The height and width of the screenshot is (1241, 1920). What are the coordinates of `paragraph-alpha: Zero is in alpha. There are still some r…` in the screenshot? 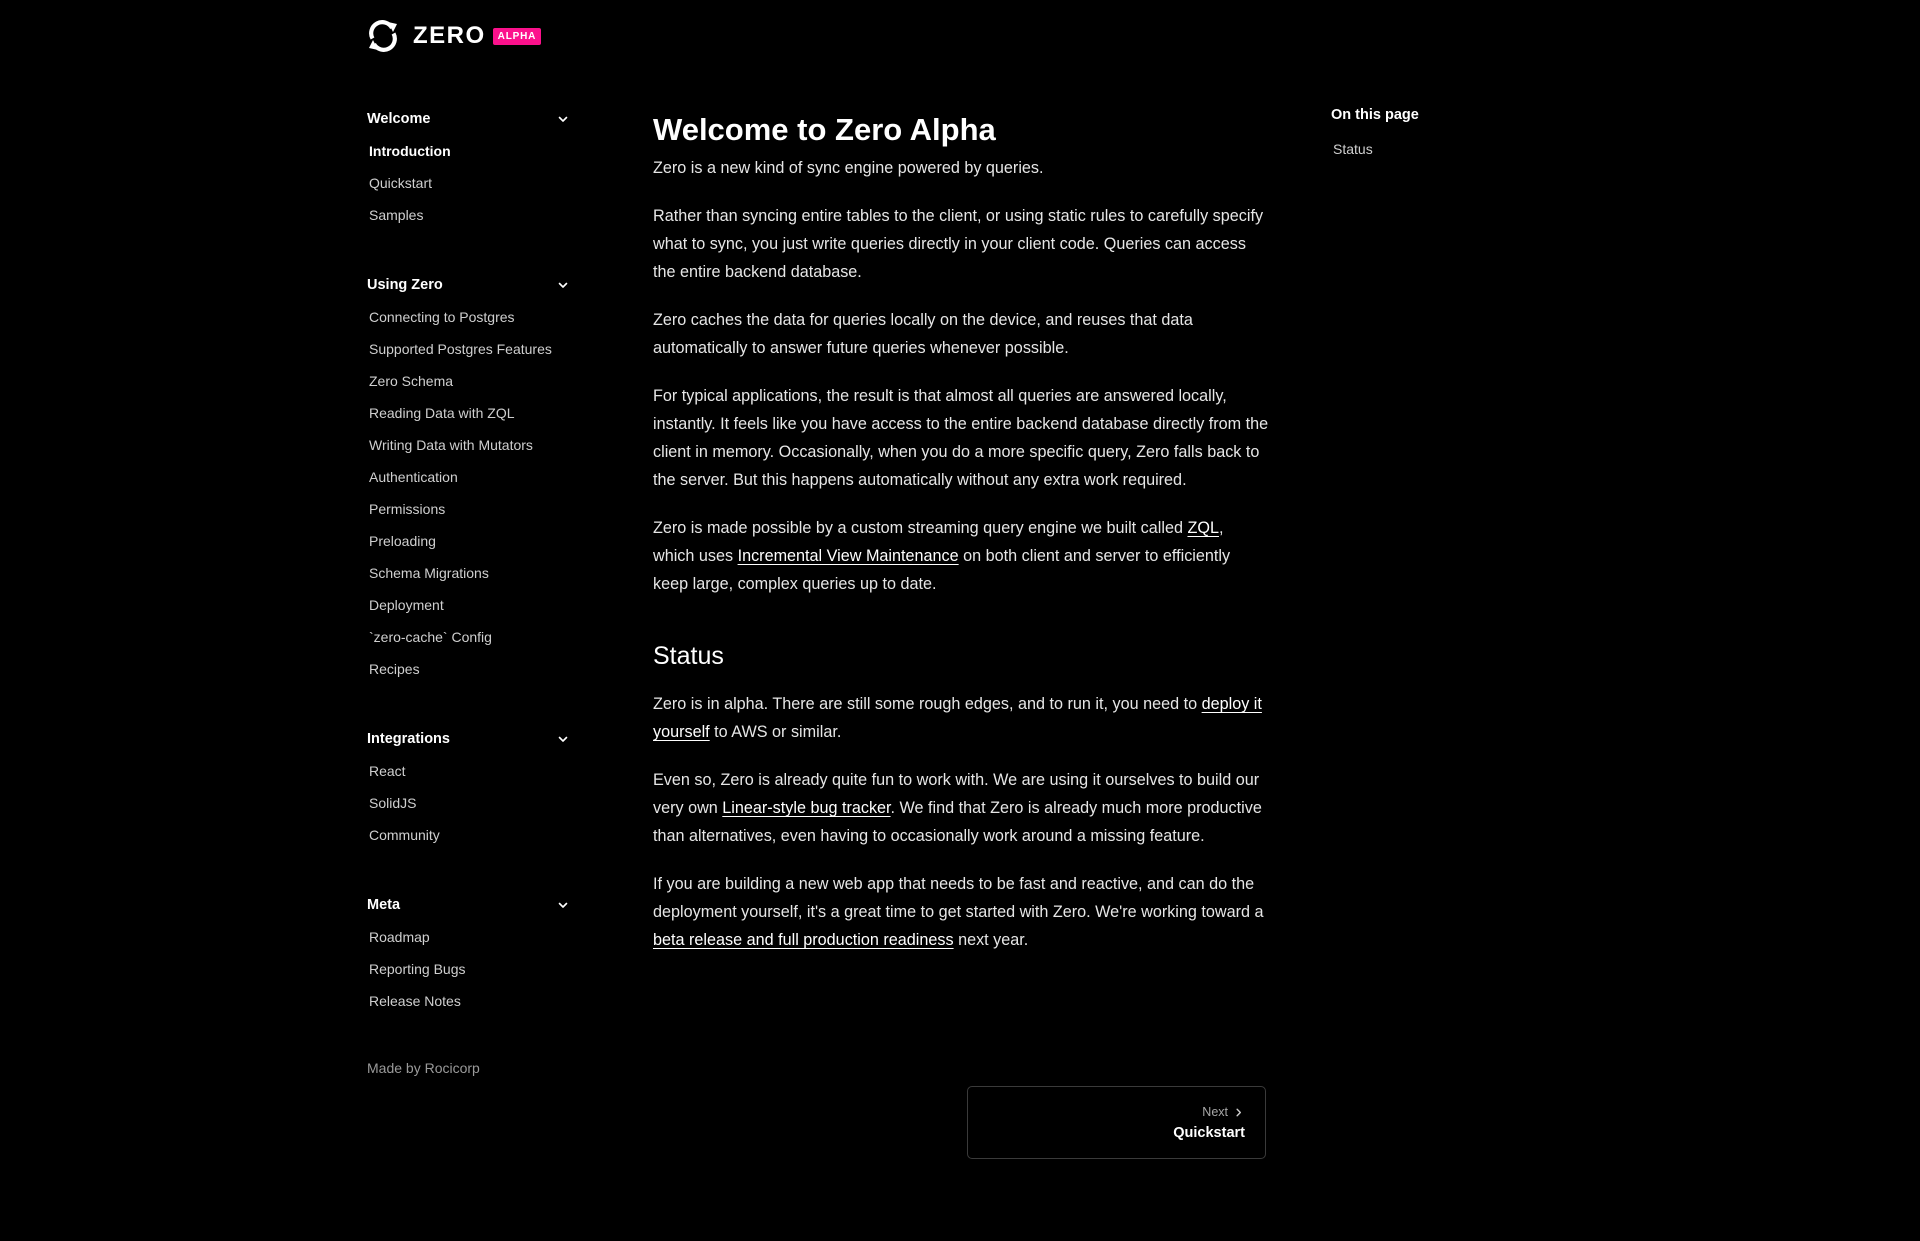 It's located at (961, 718).